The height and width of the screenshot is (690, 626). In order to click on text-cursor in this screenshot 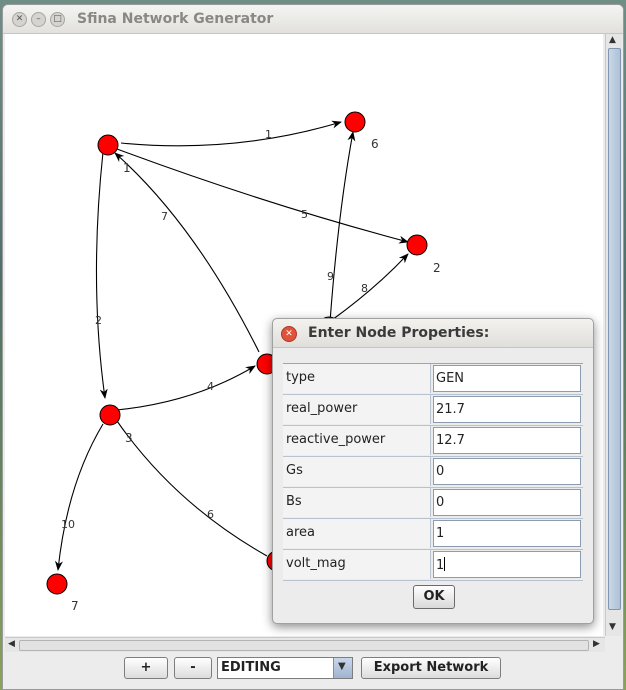, I will do `click(445, 564)`.